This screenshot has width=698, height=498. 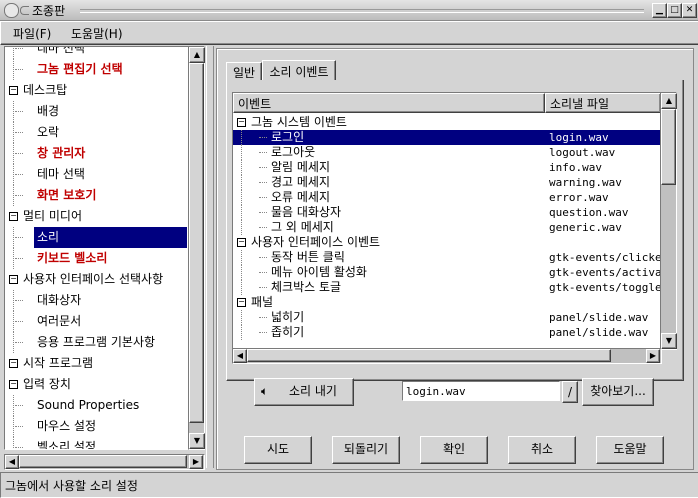 What do you see at coordinates (197, 441) in the screenshot?
I see `scroll-down-arrow-icon: ▼` at bounding box center [197, 441].